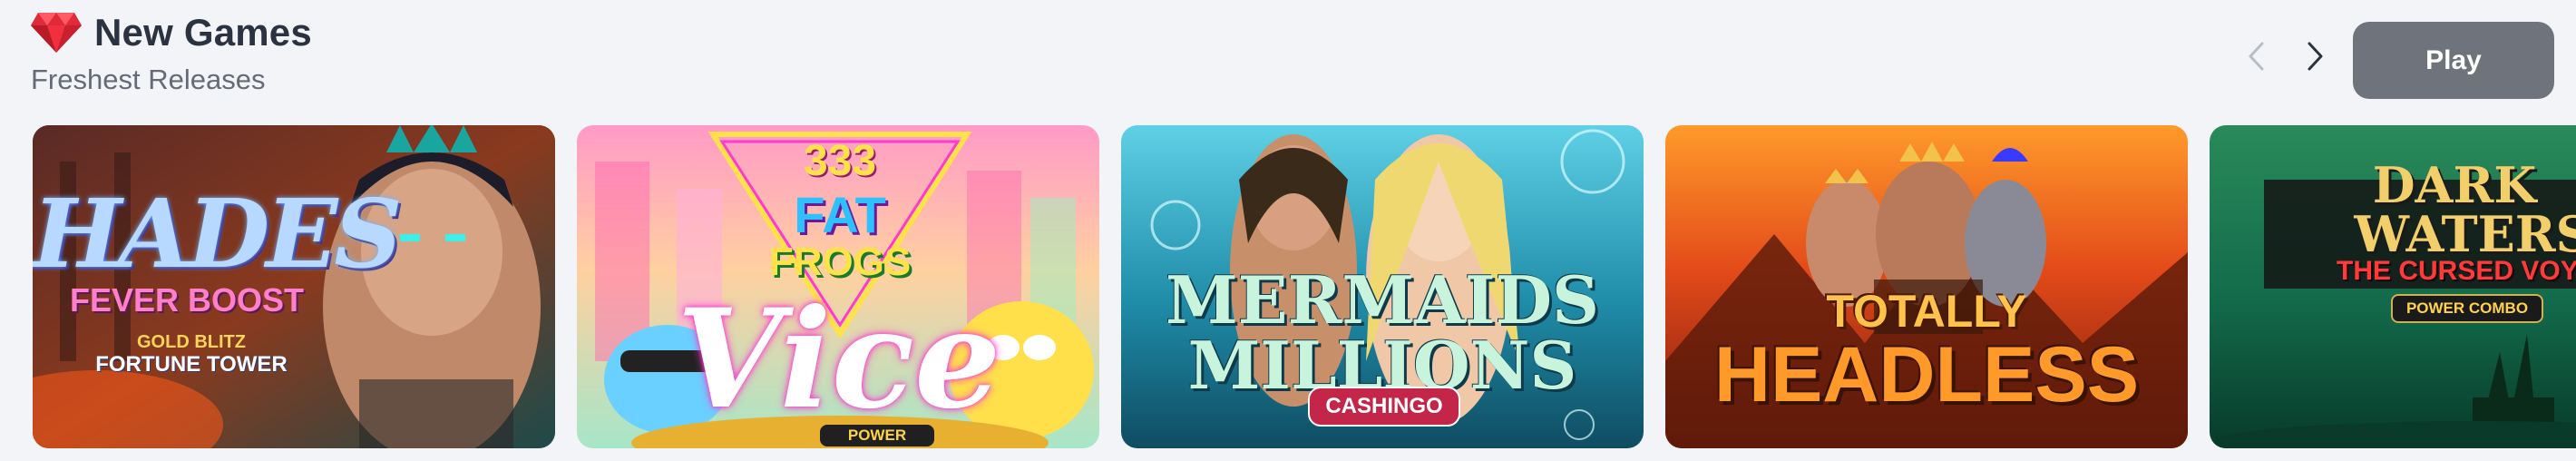  I want to click on section-header: New Games Freshest Releases, so click(171, 53).